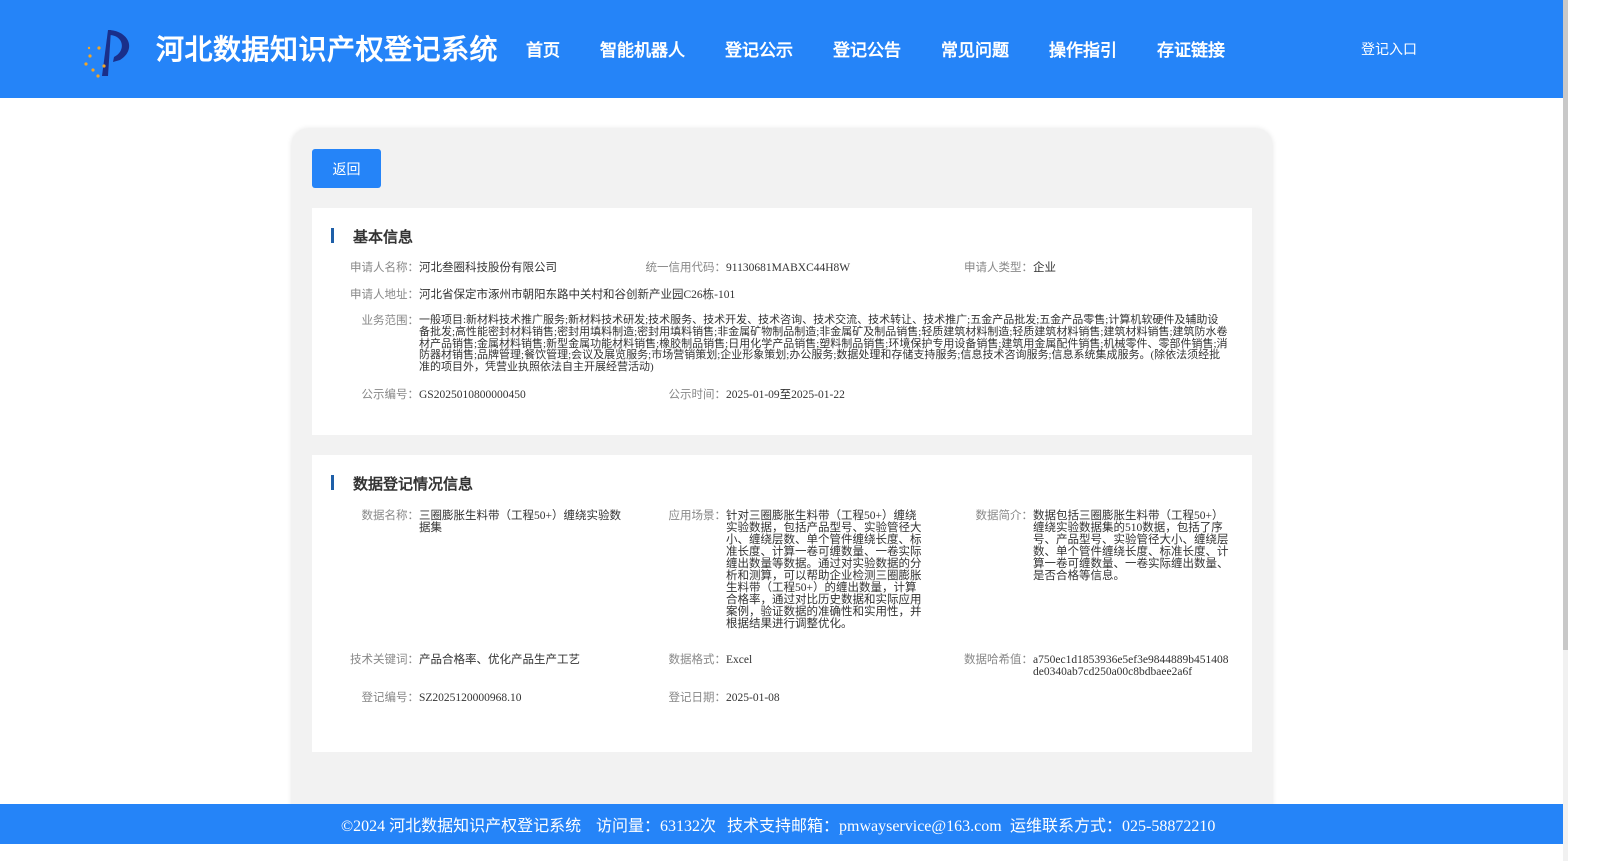 The height and width of the screenshot is (861, 1600). Describe the element at coordinates (461, 826) in the screenshot. I see `footer-copyright: ©2024 河北数据知识产权登记系统` at that location.